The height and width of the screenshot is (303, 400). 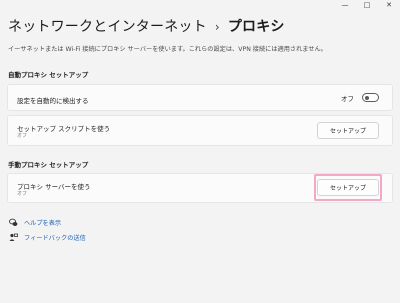 What do you see at coordinates (200, 130) in the screenshot?
I see `setup-script-card: セットアップ スクリプトを使う オフ セットアップ` at bounding box center [200, 130].